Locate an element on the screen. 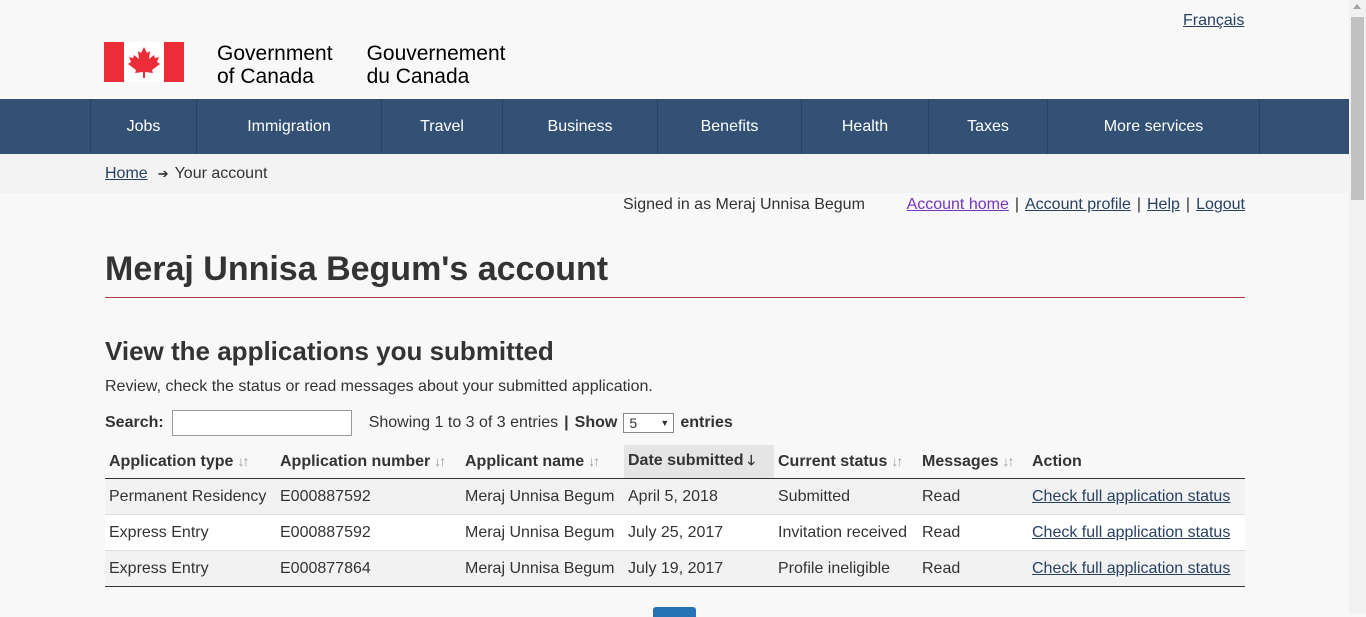 The image size is (1366, 617). column-header-applicant-name: Applicant name ↓↑ is located at coordinates (542, 462).